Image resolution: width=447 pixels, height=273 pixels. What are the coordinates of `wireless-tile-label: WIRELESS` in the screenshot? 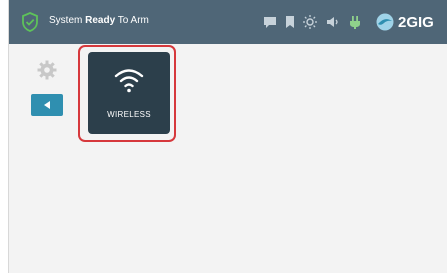 It's located at (129, 114).